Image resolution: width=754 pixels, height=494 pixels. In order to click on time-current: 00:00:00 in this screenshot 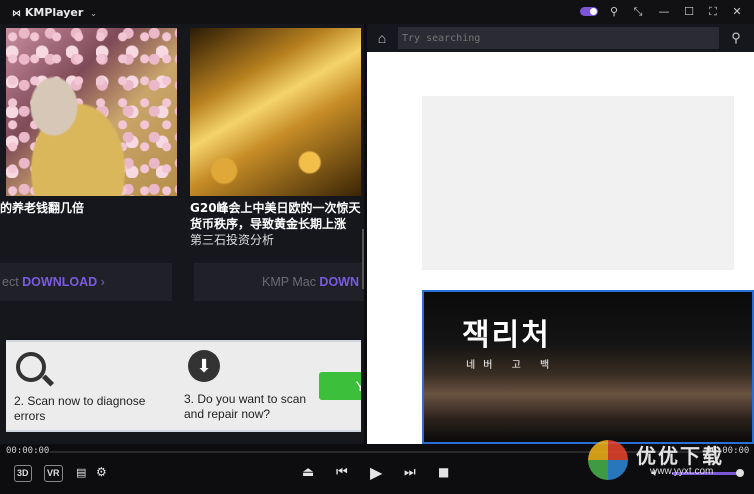, I will do `click(28, 451)`.